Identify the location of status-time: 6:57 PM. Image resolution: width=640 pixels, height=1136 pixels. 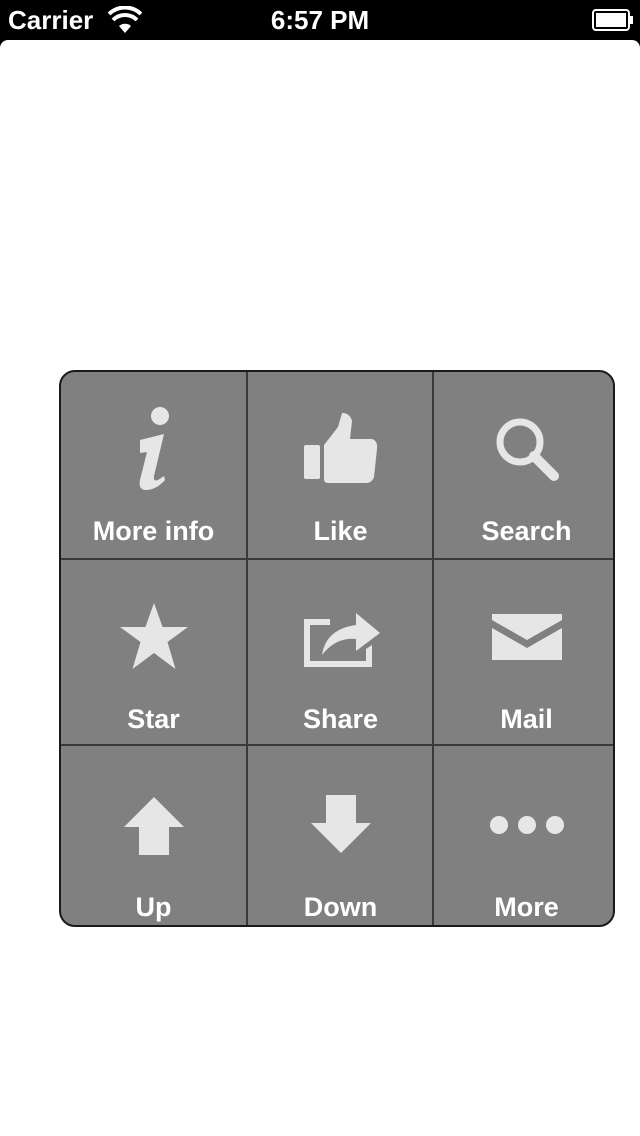
(320, 20).